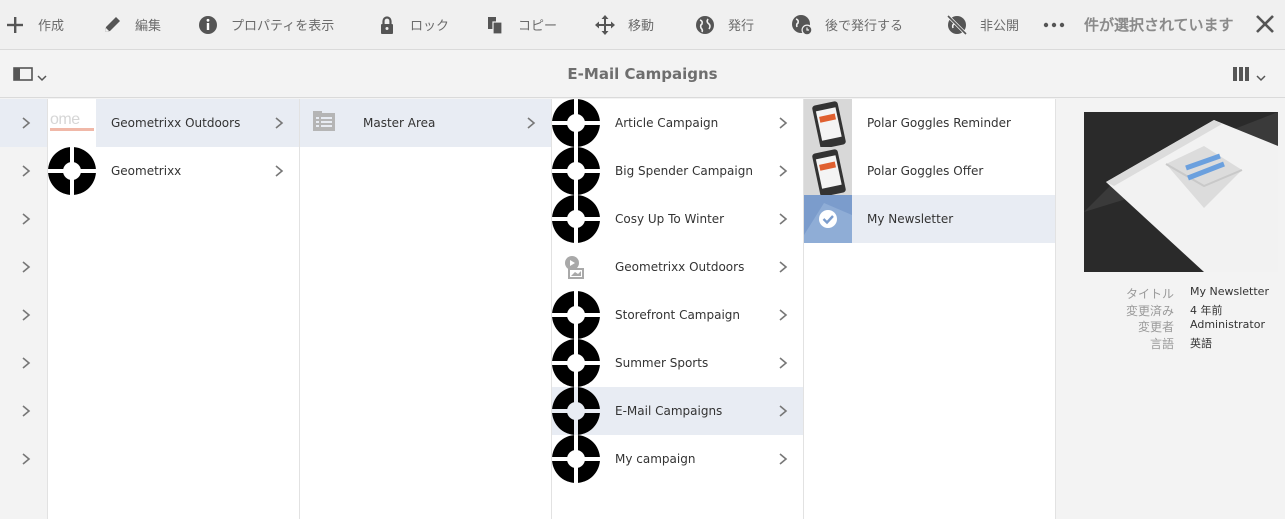  What do you see at coordinates (1229, 291) in the screenshot?
I see `meta-value: My Newsletter` at bounding box center [1229, 291].